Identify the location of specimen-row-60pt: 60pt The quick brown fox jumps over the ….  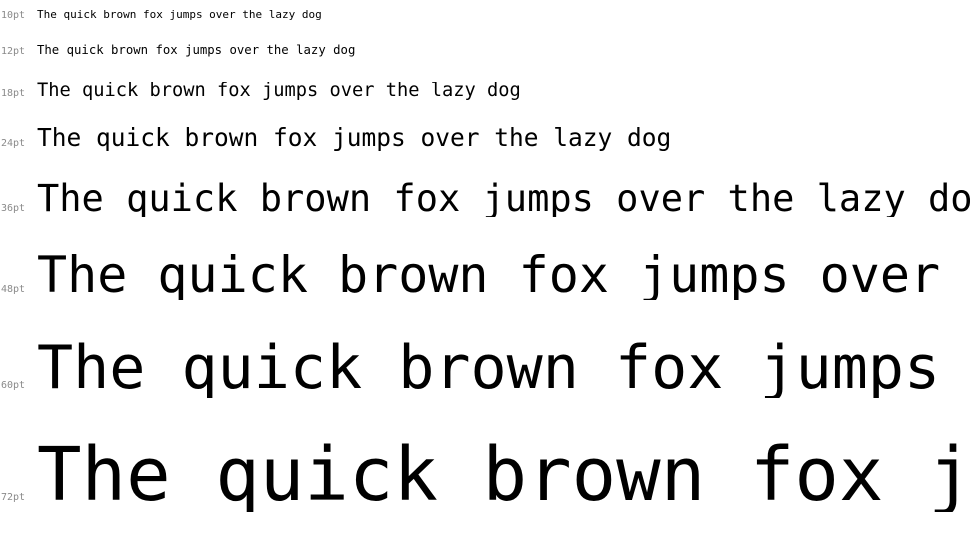
(485, 368).